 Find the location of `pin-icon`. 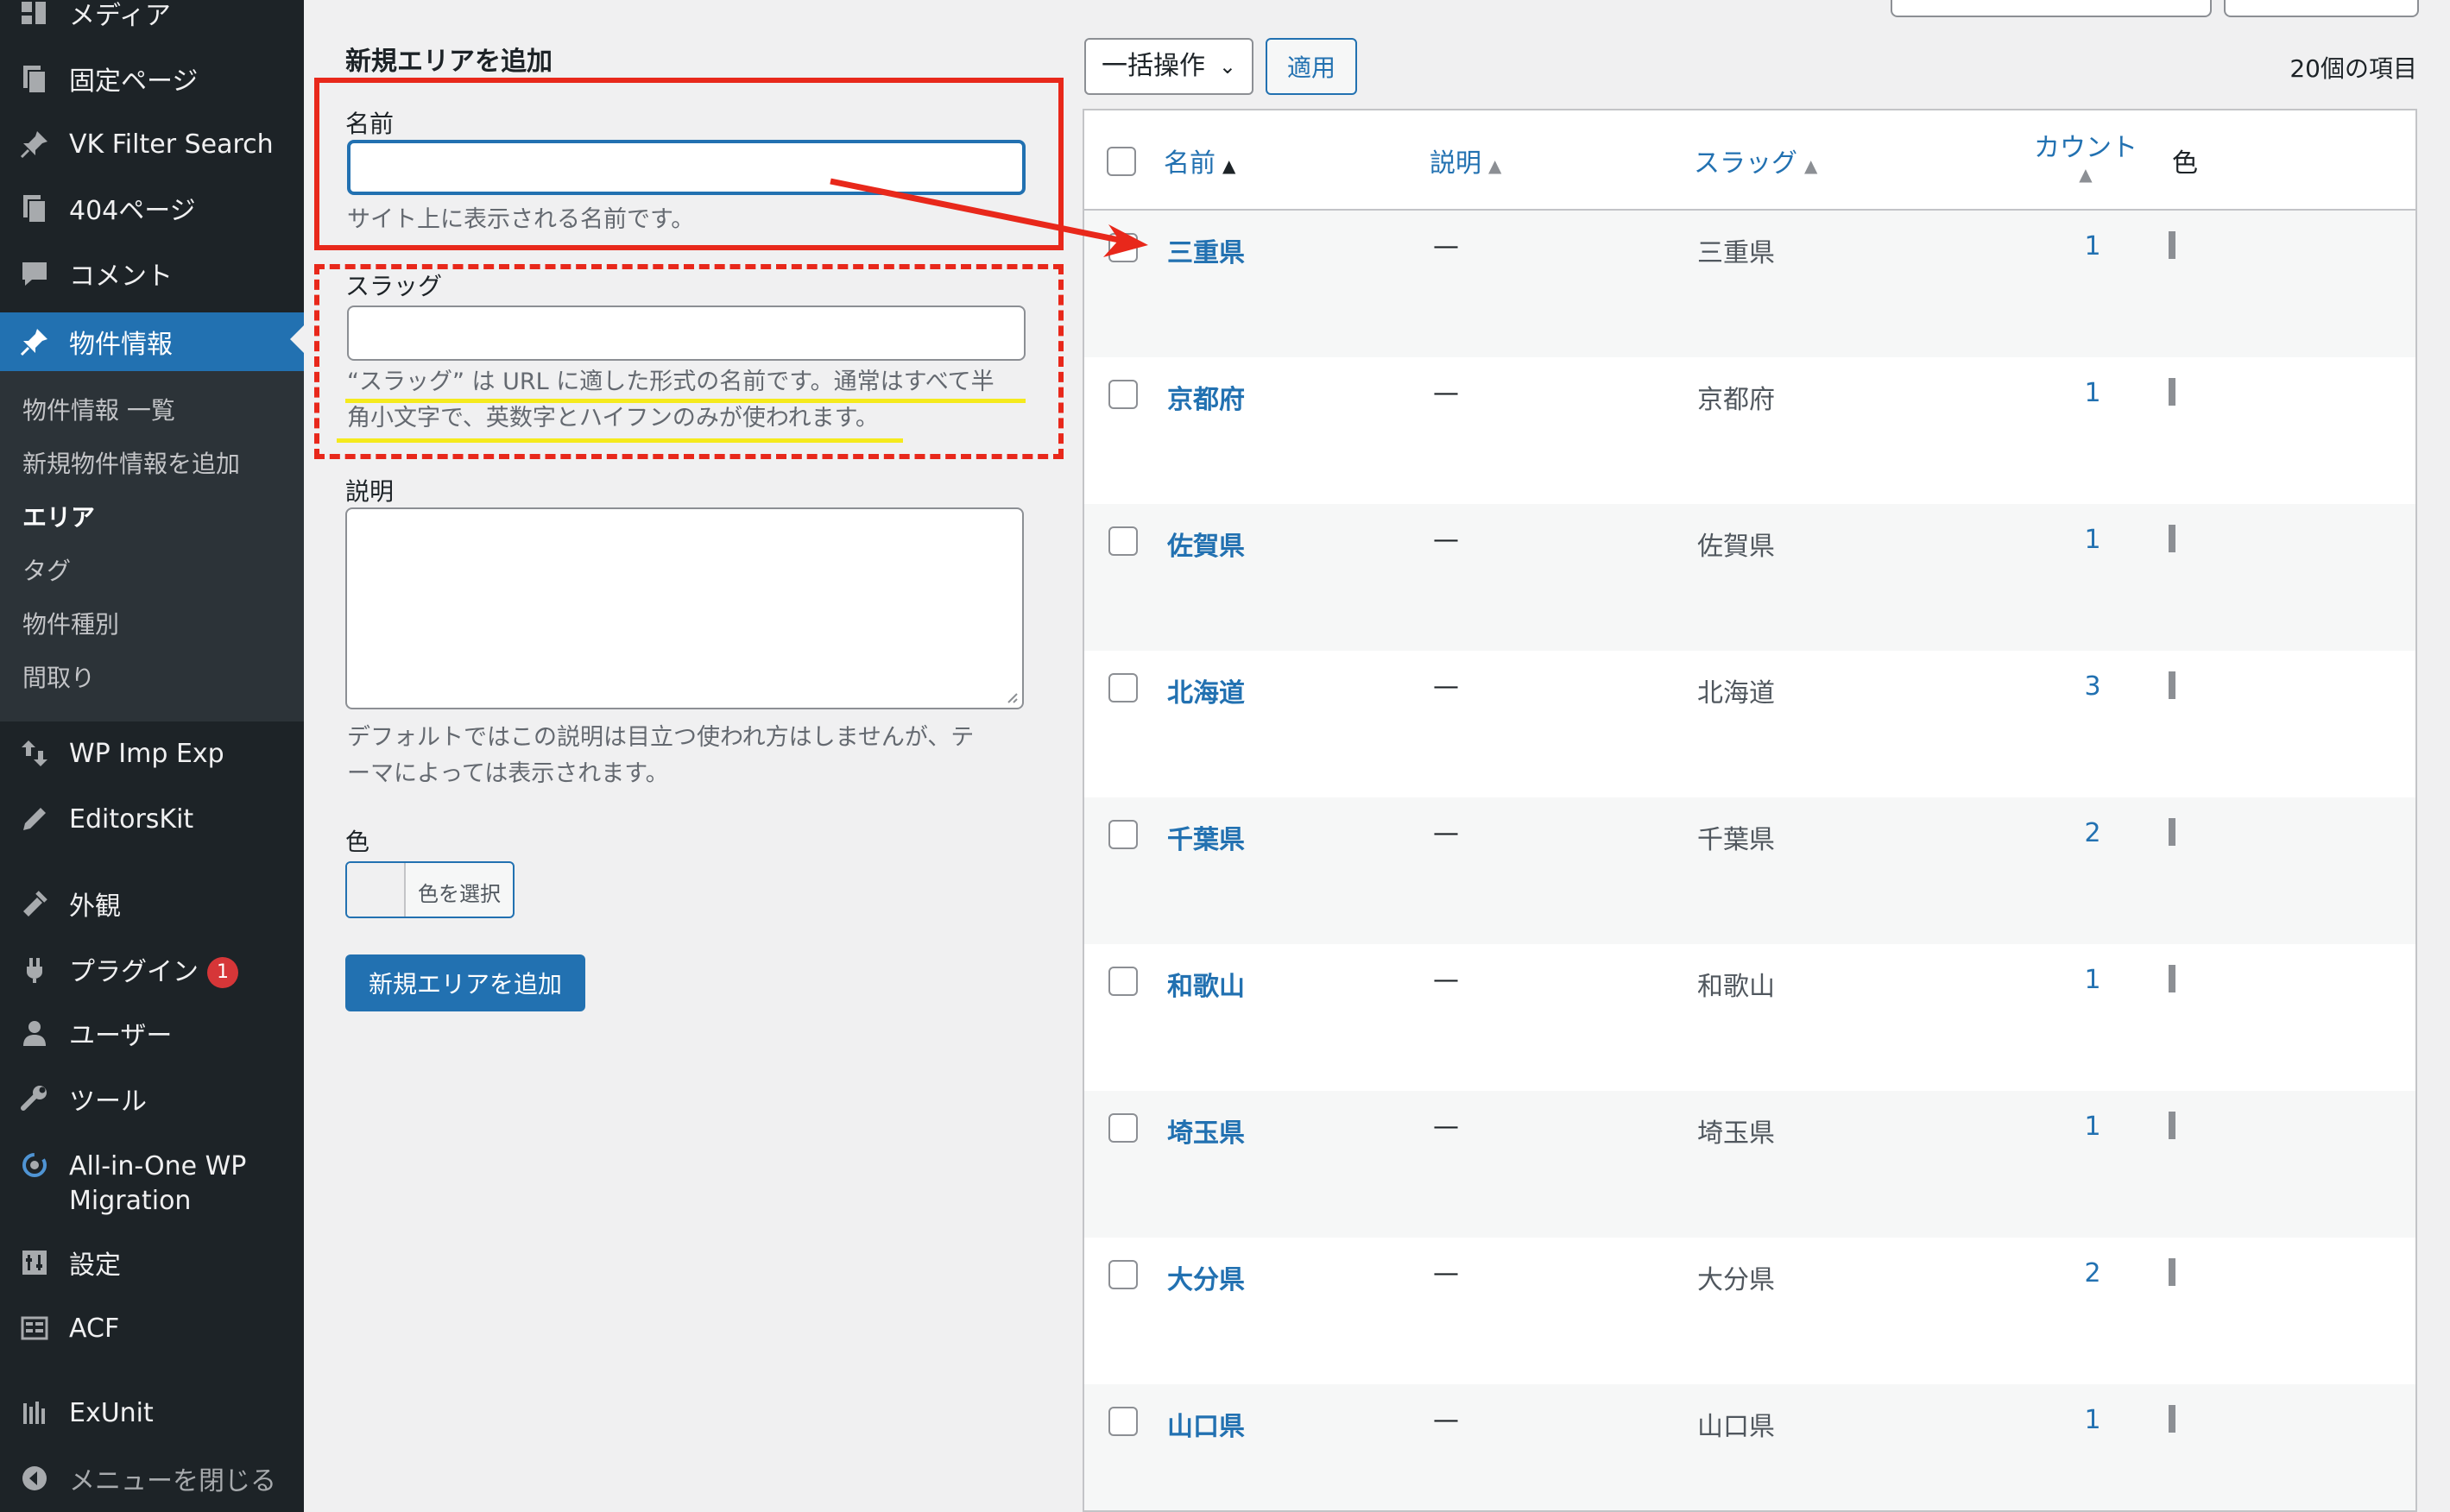

pin-icon is located at coordinates (34, 144).